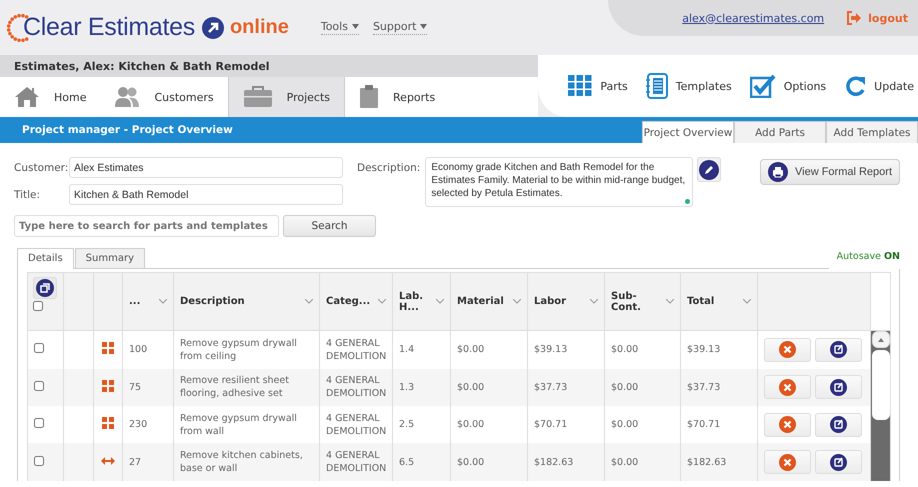 The width and height of the screenshot is (918, 487). I want to click on people-icon, so click(127, 97).